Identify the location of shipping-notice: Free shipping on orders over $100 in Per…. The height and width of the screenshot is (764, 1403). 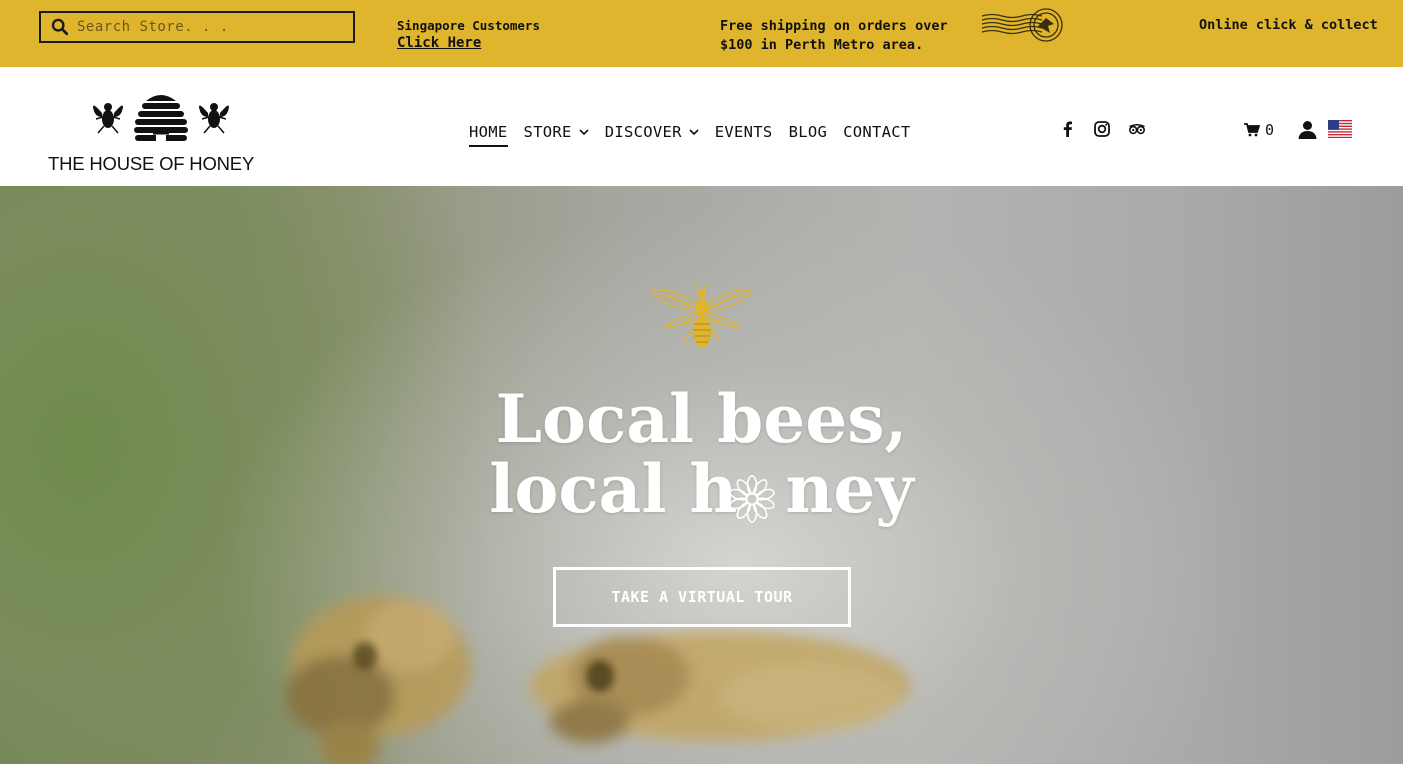
(845, 36).